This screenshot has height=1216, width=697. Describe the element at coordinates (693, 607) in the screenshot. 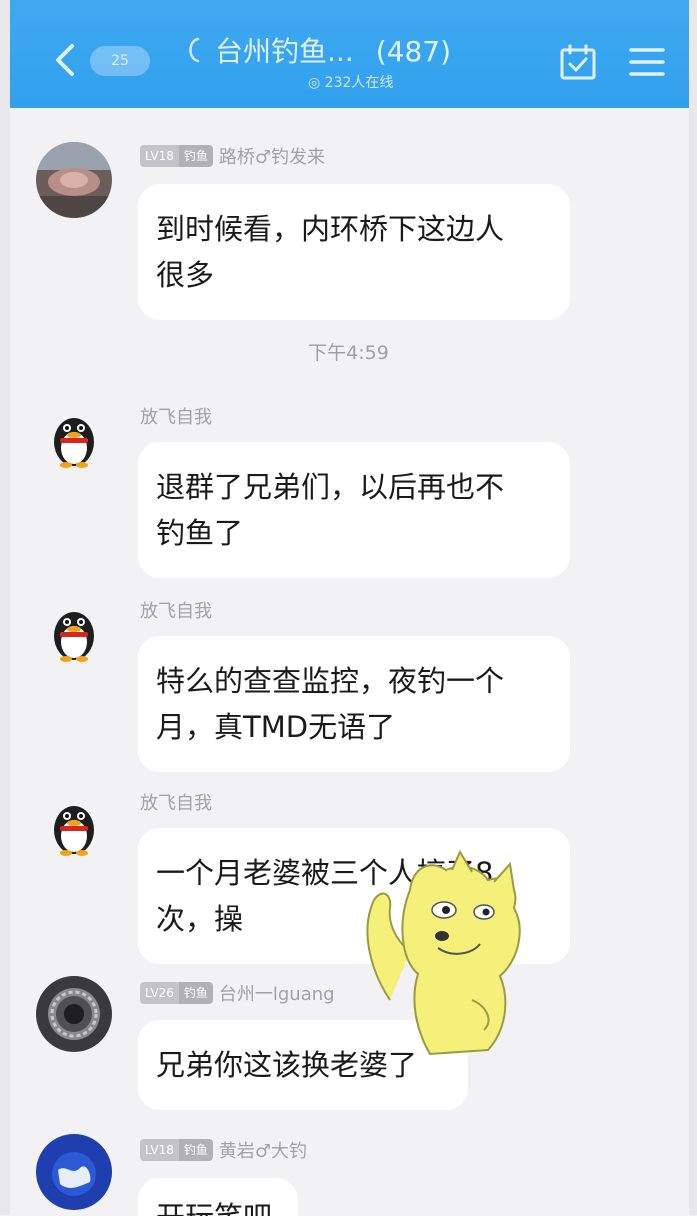

I see `right-frame` at that location.